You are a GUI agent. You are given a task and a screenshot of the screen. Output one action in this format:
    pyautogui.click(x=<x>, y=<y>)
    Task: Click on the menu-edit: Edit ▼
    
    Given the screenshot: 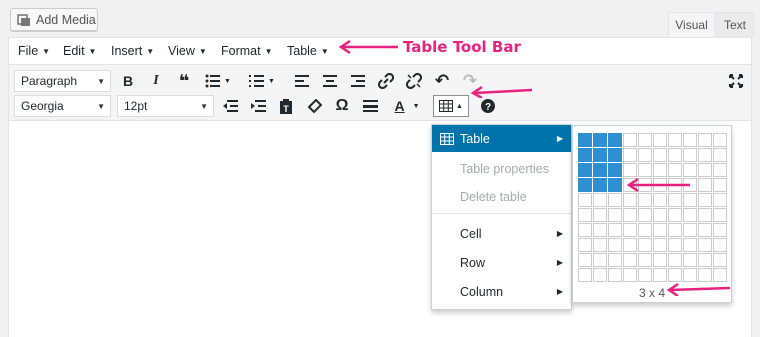 What is the action you would take?
    pyautogui.click(x=79, y=51)
    